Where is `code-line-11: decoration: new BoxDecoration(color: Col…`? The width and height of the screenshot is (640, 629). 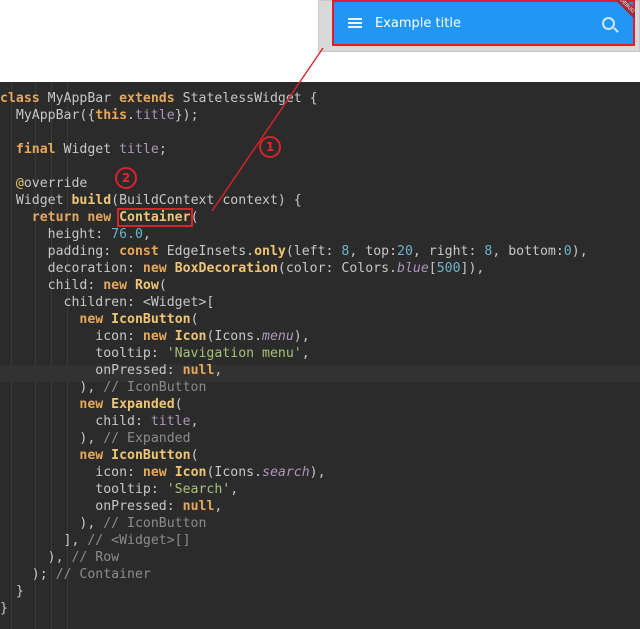
code-line-11: decoration: new BoxDecoration(color: Col… is located at coordinates (242, 268).